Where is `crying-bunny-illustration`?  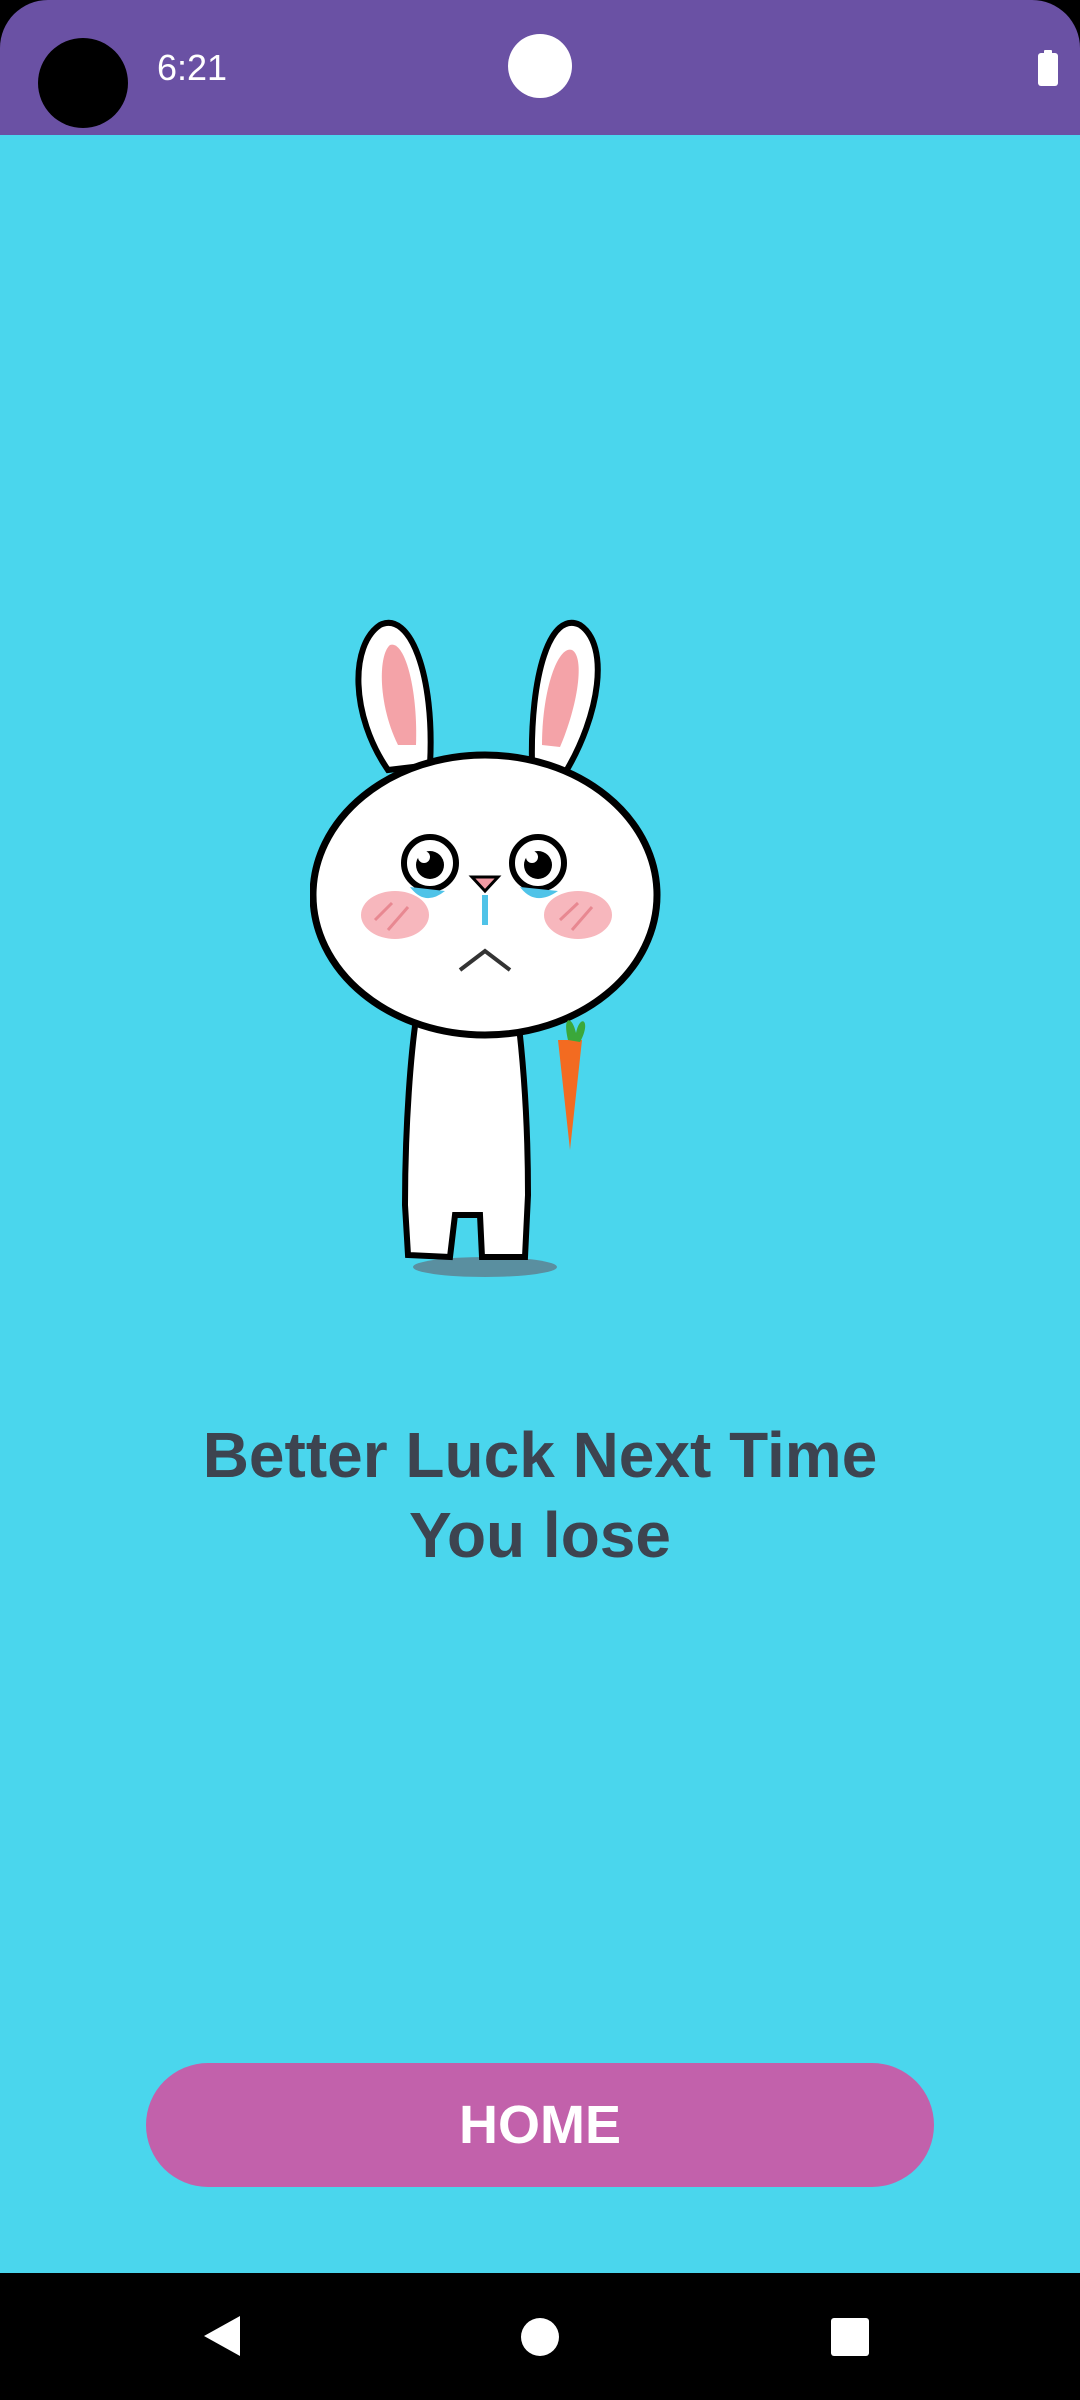
crying-bunny-illustration is located at coordinates (485, 948).